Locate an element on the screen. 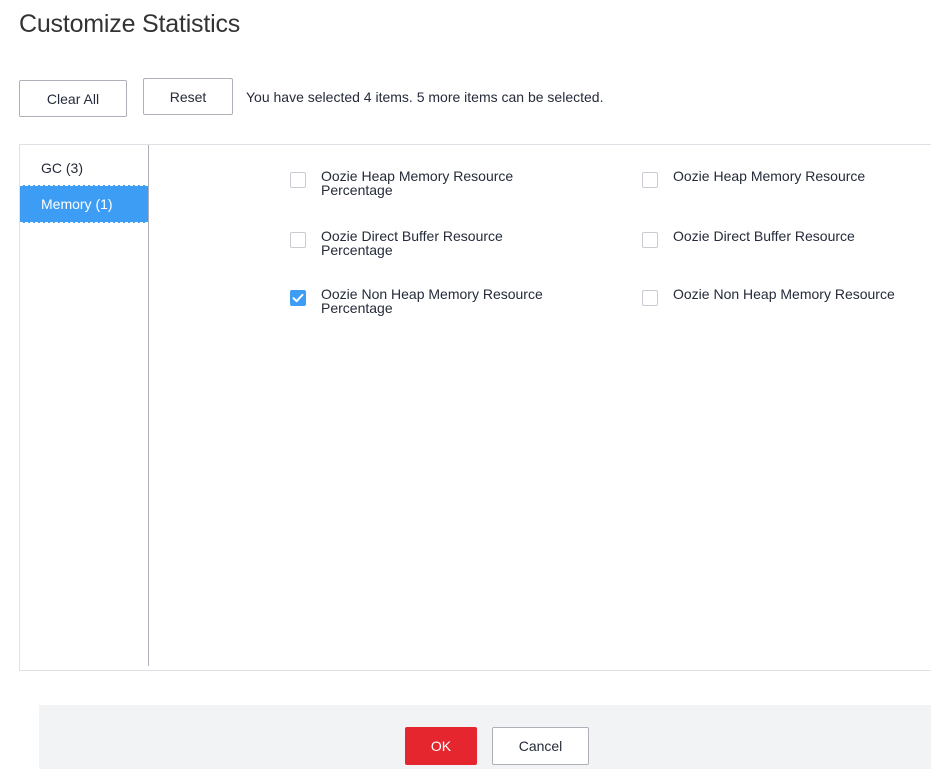 The image size is (931, 769). dialog-footer is located at coordinates (485, 737).